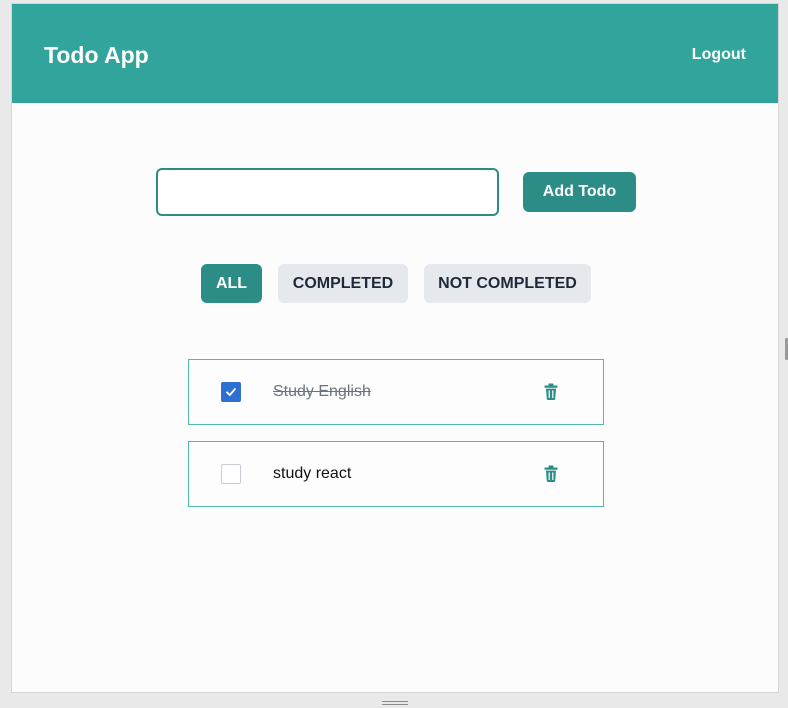 This screenshot has height=708, width=788. What do you see at coordinates (395, 53) in the screenshot?
I see `navbar: Todo App Logout` at bounding box center [395, 53].